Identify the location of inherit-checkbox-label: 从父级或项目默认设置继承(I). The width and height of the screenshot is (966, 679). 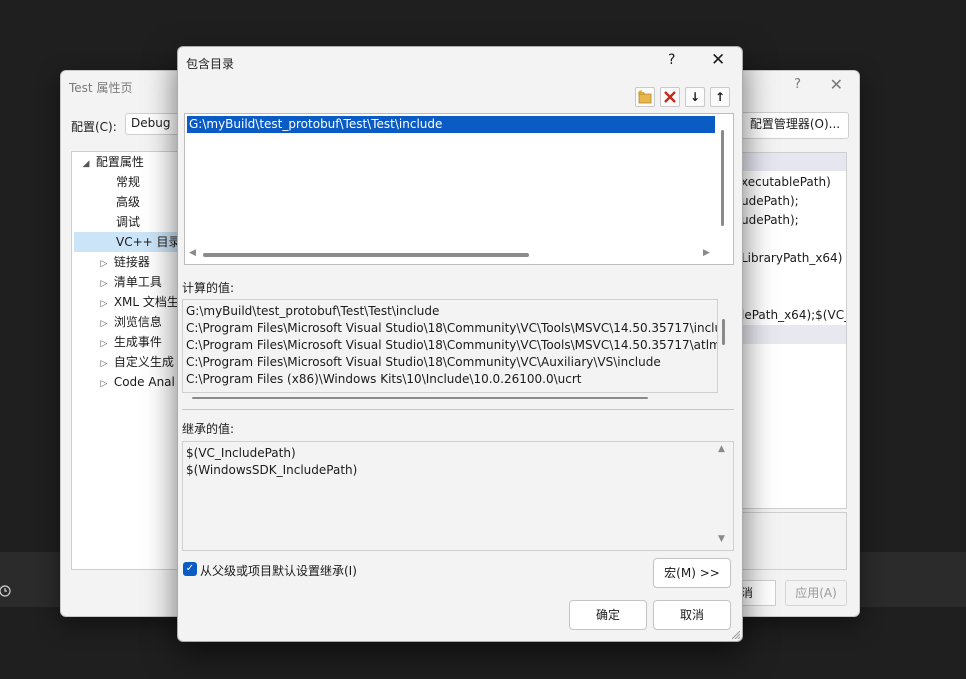
(278, 570).